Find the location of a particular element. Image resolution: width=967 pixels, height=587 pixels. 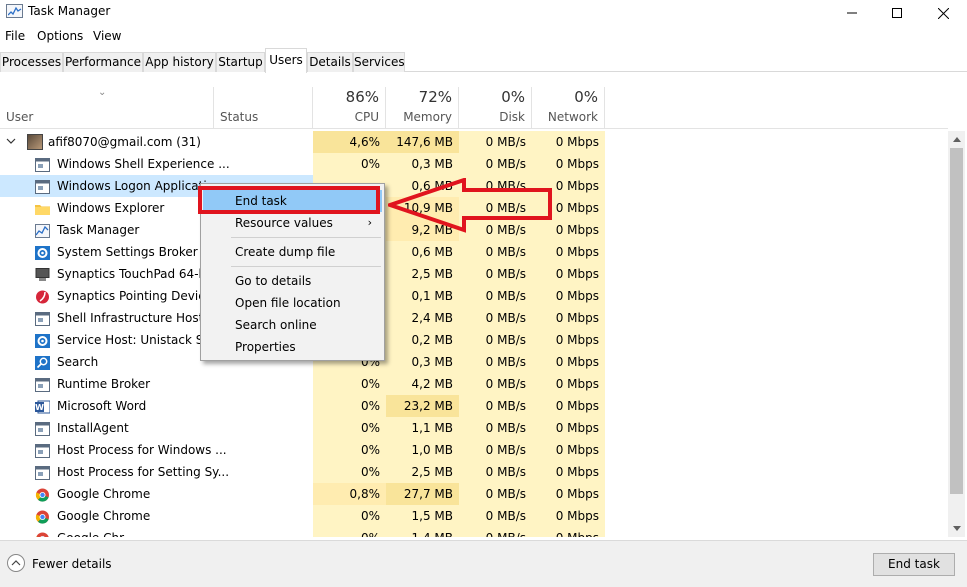

menu-options: Options is located at coordinates (60, 36).